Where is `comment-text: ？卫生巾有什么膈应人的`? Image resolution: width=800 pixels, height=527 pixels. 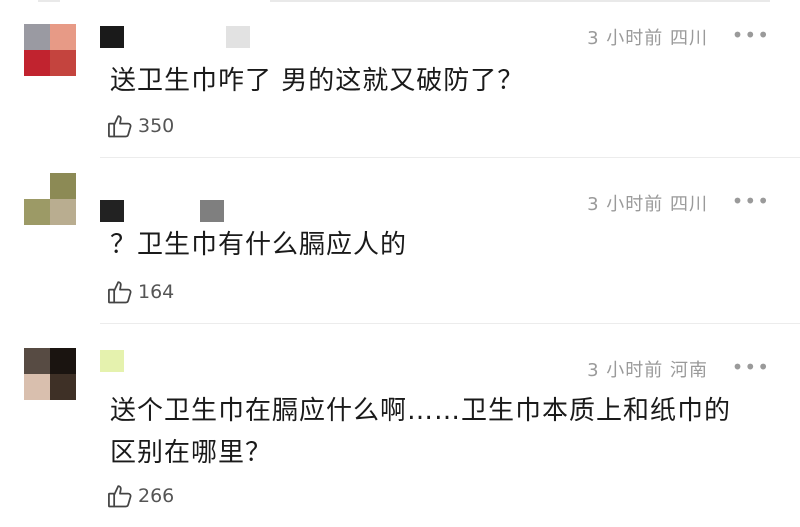
comment-text: ？卫生巾有什么膈应人的 is located at coordinates (259, 245).